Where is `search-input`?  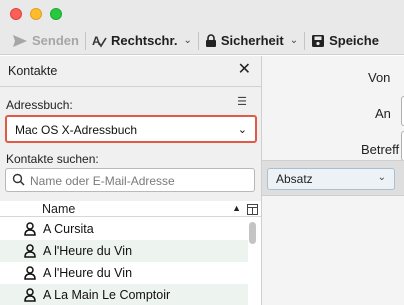 search-input is located at coordinates (140, 180).